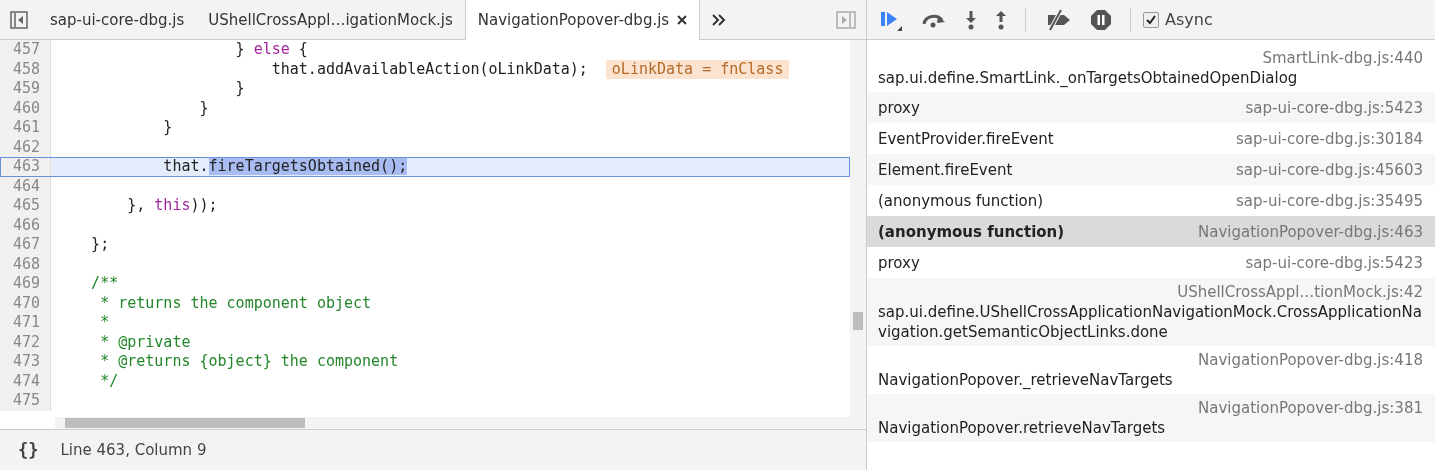 The height and width of the screenshot is (470, 1435). What do you see at coordinates (25, 206) in the screenshot?
I see `line-number: 465` at bounding box center [25, 206].